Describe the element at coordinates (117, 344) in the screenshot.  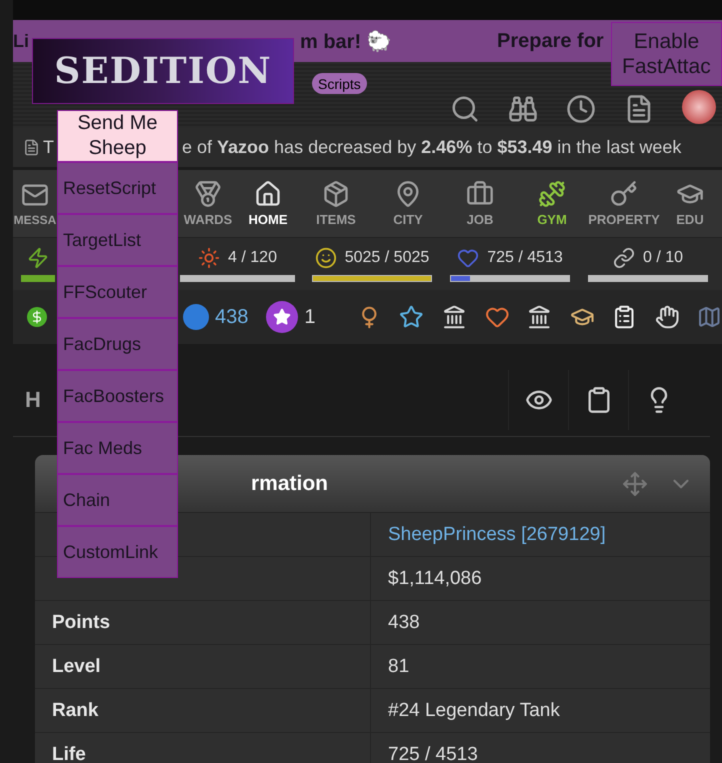
I see `script-menu-button: FacDrugs` at that location.